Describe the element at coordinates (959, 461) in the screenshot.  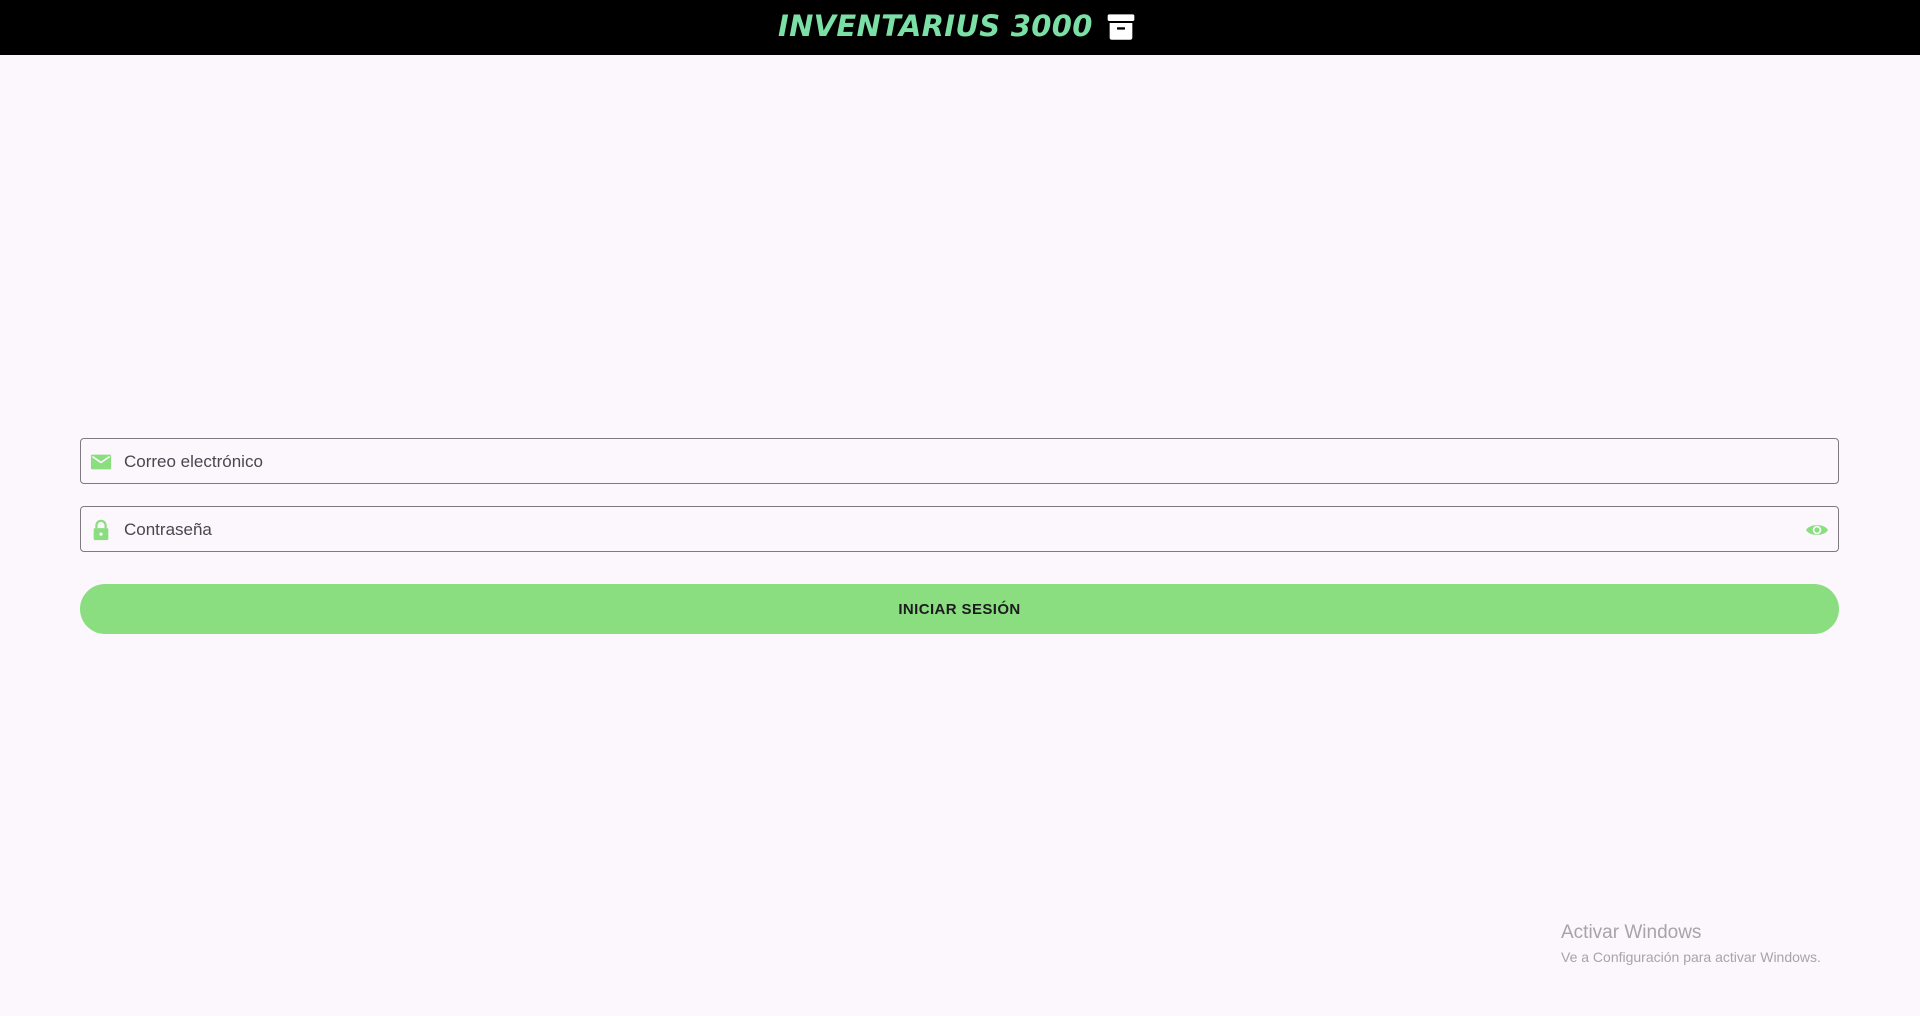
I see `email-field: Correo electrónico` at that location.